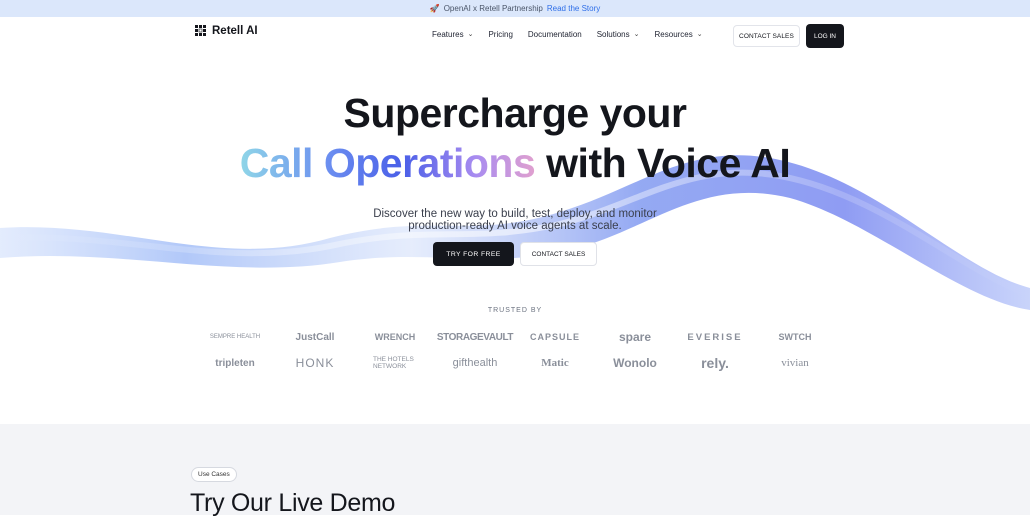 This screenshot has height=518, width=1030. What do you see at coordinates (573, 8) in the screenshot?
I see `banner-link: Read the Story` at bounding box center [573, 8].